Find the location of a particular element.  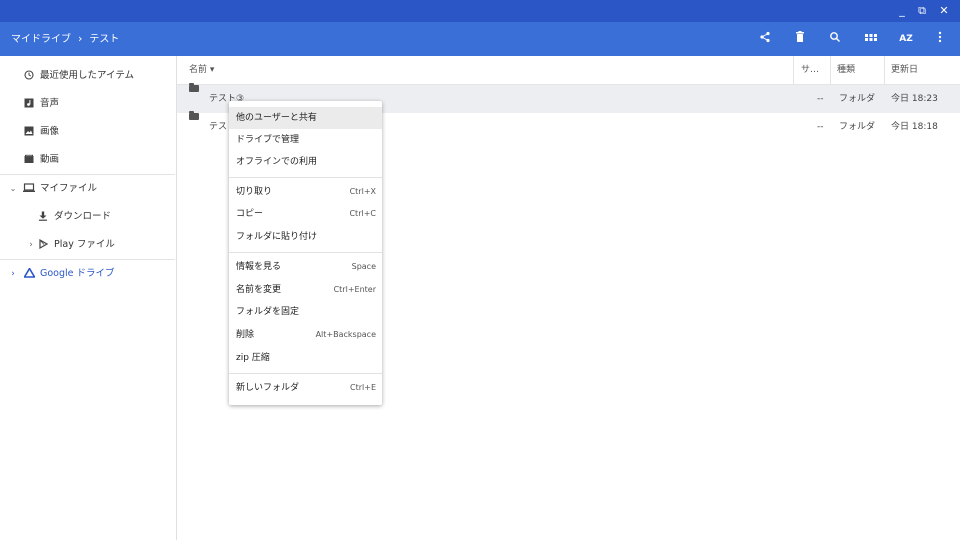

minimize-button: _ is located at coordinates (902, 11).